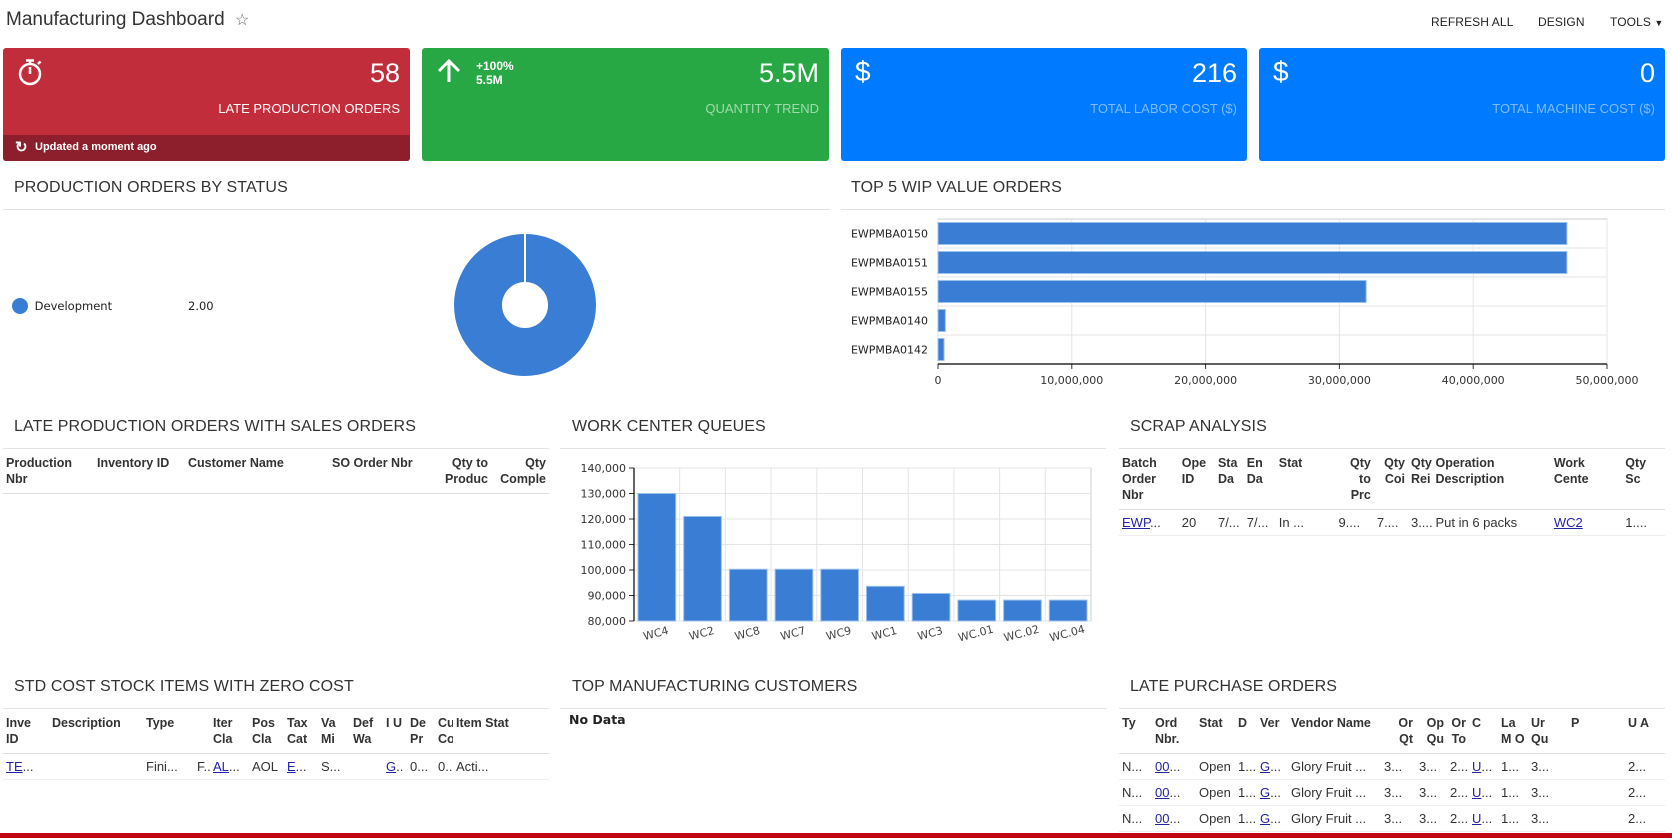 The height and width of the screenshot is (838, 1672). Describe the element at coordinates (1586, 480) in the screenshot. I see `column-header: Work Cente` at that location.